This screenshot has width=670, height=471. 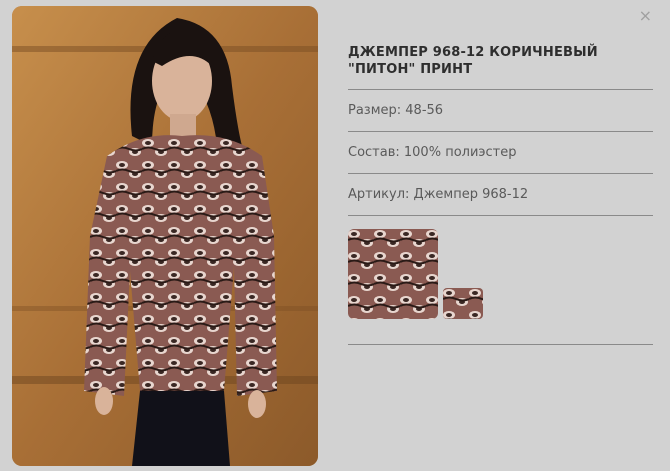 What do you see at coordinates (463, 303) in the screenshot?
I see `thumbnail-small` at bounding box center [463, 303].